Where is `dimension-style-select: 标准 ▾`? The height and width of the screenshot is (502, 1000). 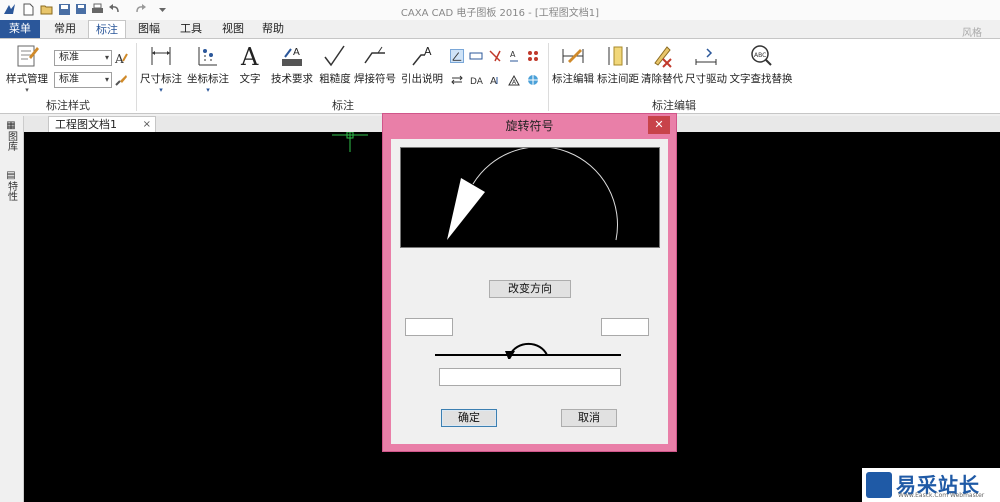
dimension-style-select: 标准 ▾ is located at coordinates (83, 58).